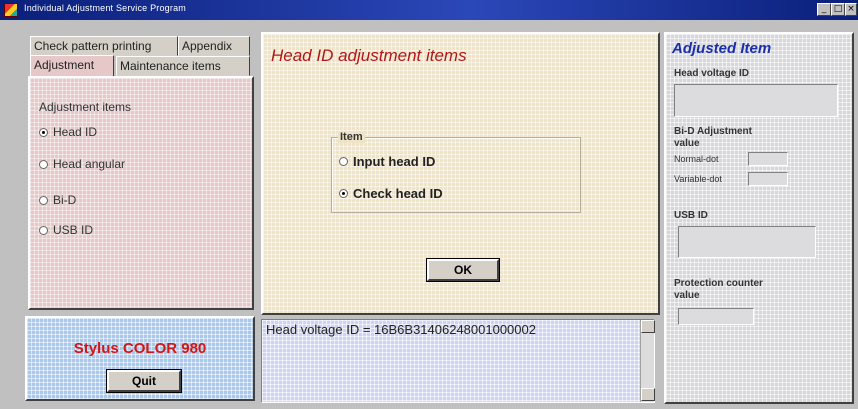 The height and width of the screenshot is (409, 858). I want to click on radio-head-angular: Head angular, so click(99, 165).